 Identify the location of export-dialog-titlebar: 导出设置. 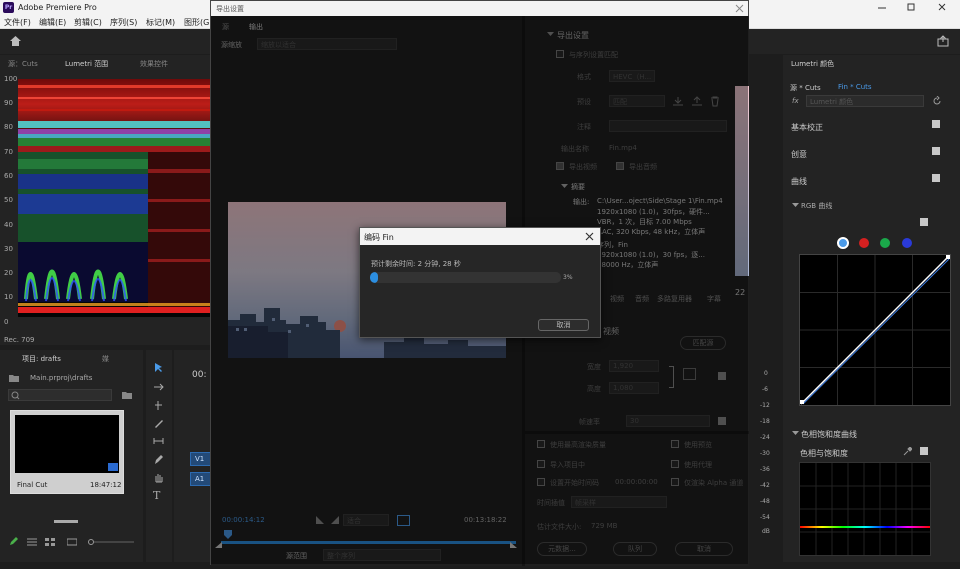
(479, 8).